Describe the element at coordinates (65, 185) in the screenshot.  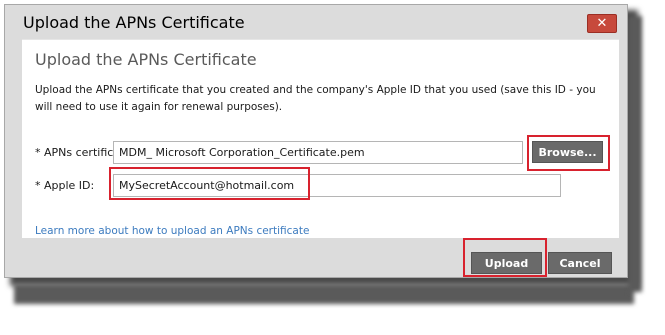
I see `apple-id-label: * Apple ID:` at that location.